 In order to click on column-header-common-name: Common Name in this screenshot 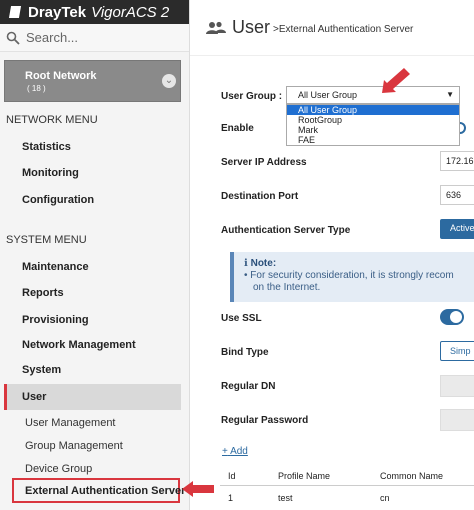, I will do `click(412, 476)`.